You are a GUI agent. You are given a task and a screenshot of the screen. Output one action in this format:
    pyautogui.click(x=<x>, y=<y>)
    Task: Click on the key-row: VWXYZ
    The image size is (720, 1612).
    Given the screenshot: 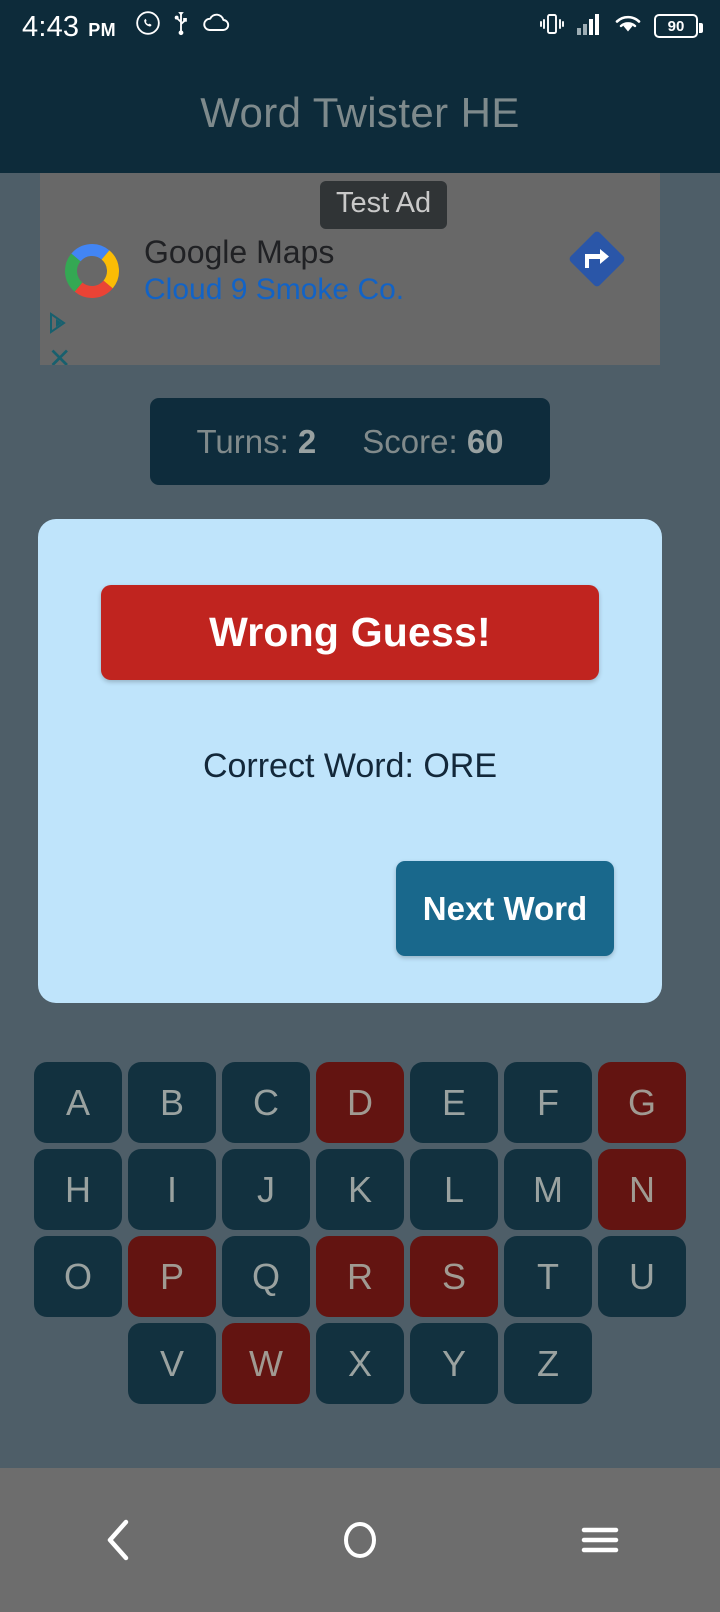 What is the action you would take?
    pyautogui.click(x=360, y=1363)
    